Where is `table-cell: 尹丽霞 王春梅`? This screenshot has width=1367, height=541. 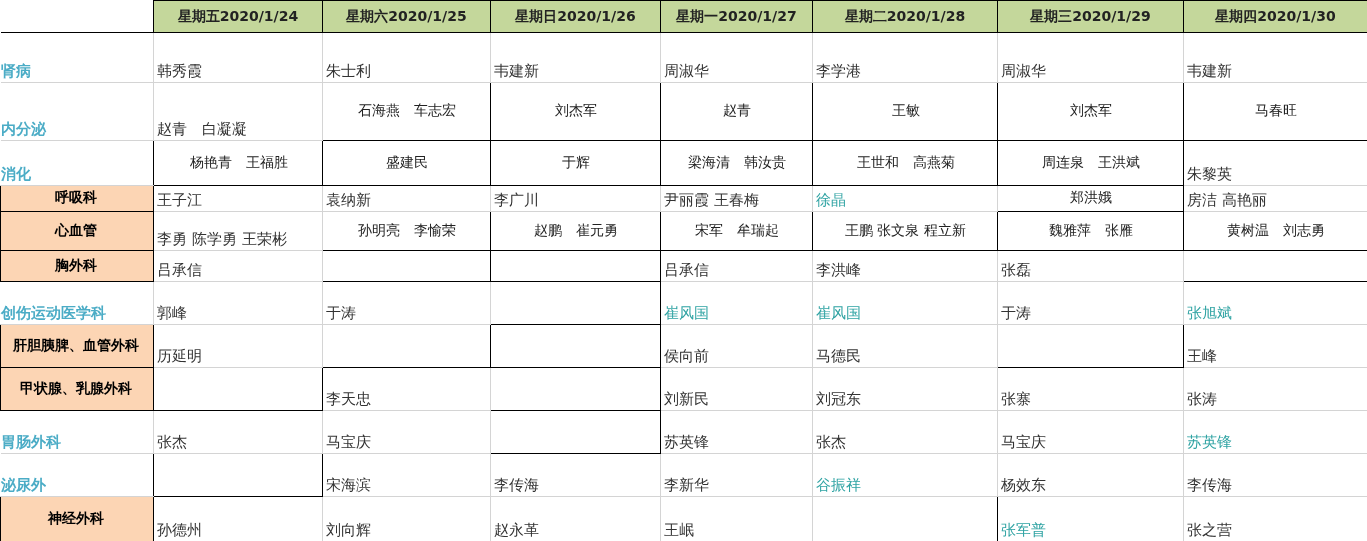
table-cell: 尹丽霞 王春梅 is located at coordinates (736, 198).